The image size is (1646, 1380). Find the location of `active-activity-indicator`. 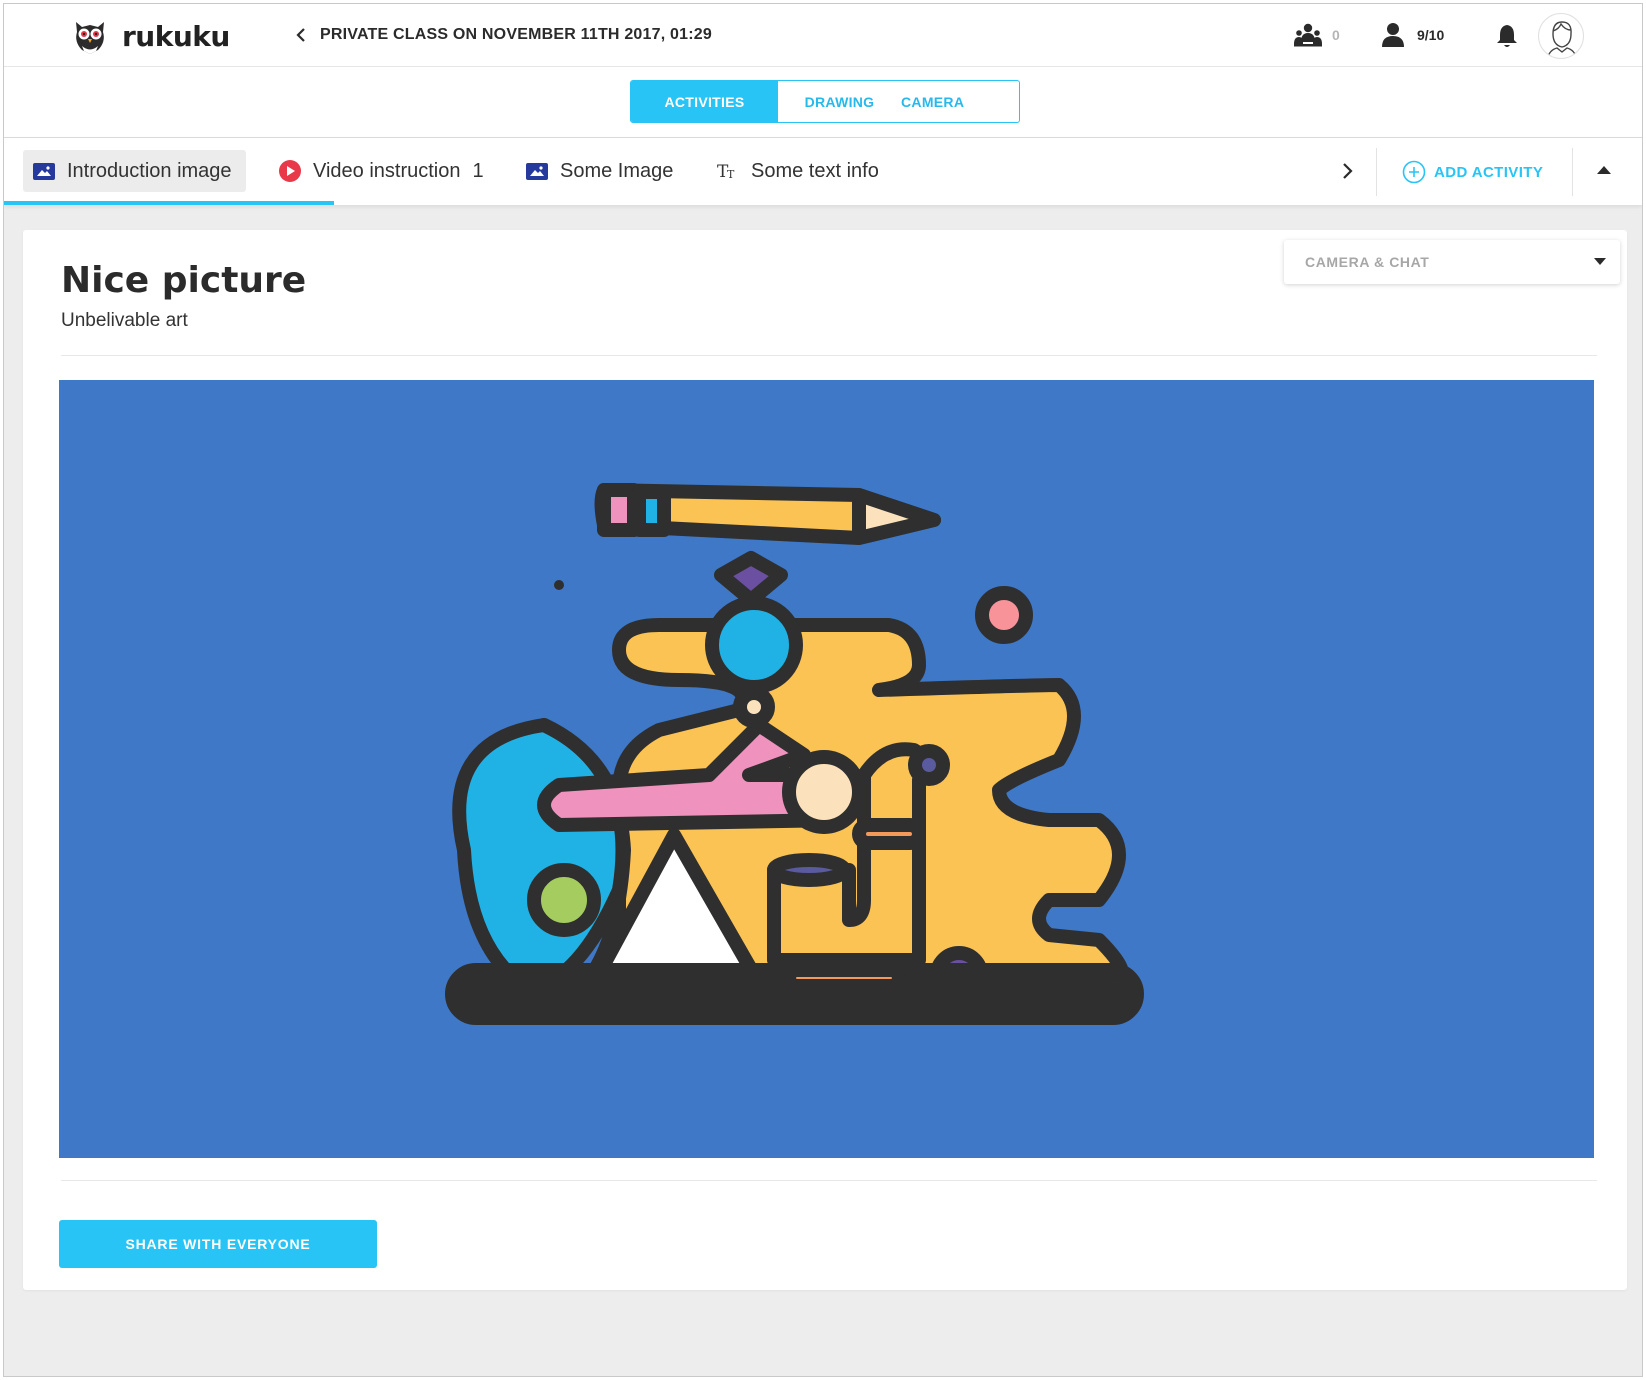

active-activity-indicator is located at coordinates (169, 203).